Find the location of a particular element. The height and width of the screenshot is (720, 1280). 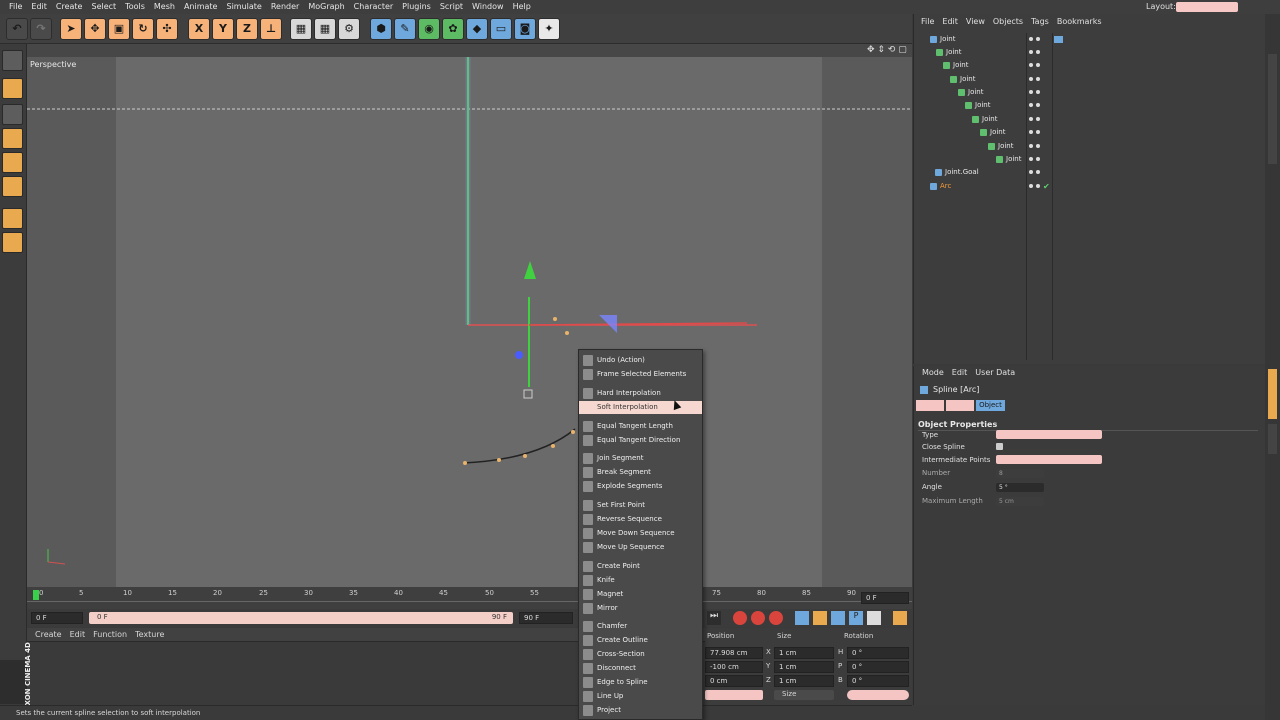

axis-y-button: Y is located at coordinates (223, 29).